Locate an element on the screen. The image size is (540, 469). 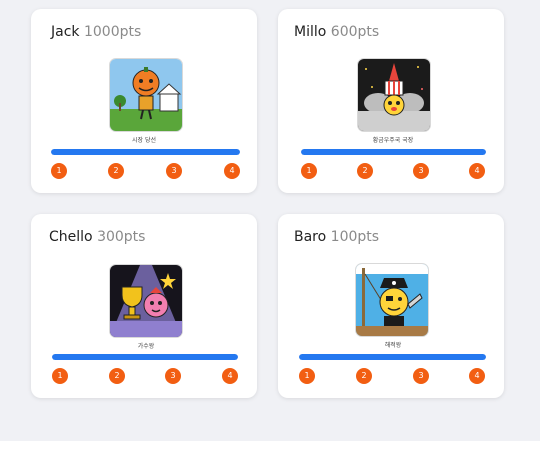
pumpkin-mayor-icon is located at coordinates (146, 95).